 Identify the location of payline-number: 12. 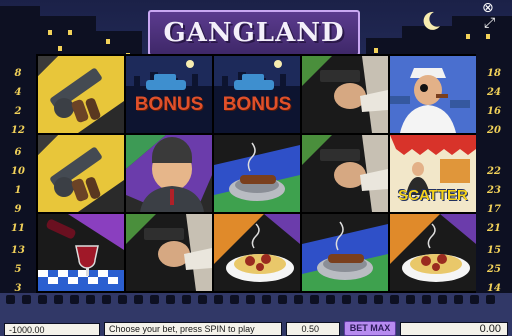
(18, 130).